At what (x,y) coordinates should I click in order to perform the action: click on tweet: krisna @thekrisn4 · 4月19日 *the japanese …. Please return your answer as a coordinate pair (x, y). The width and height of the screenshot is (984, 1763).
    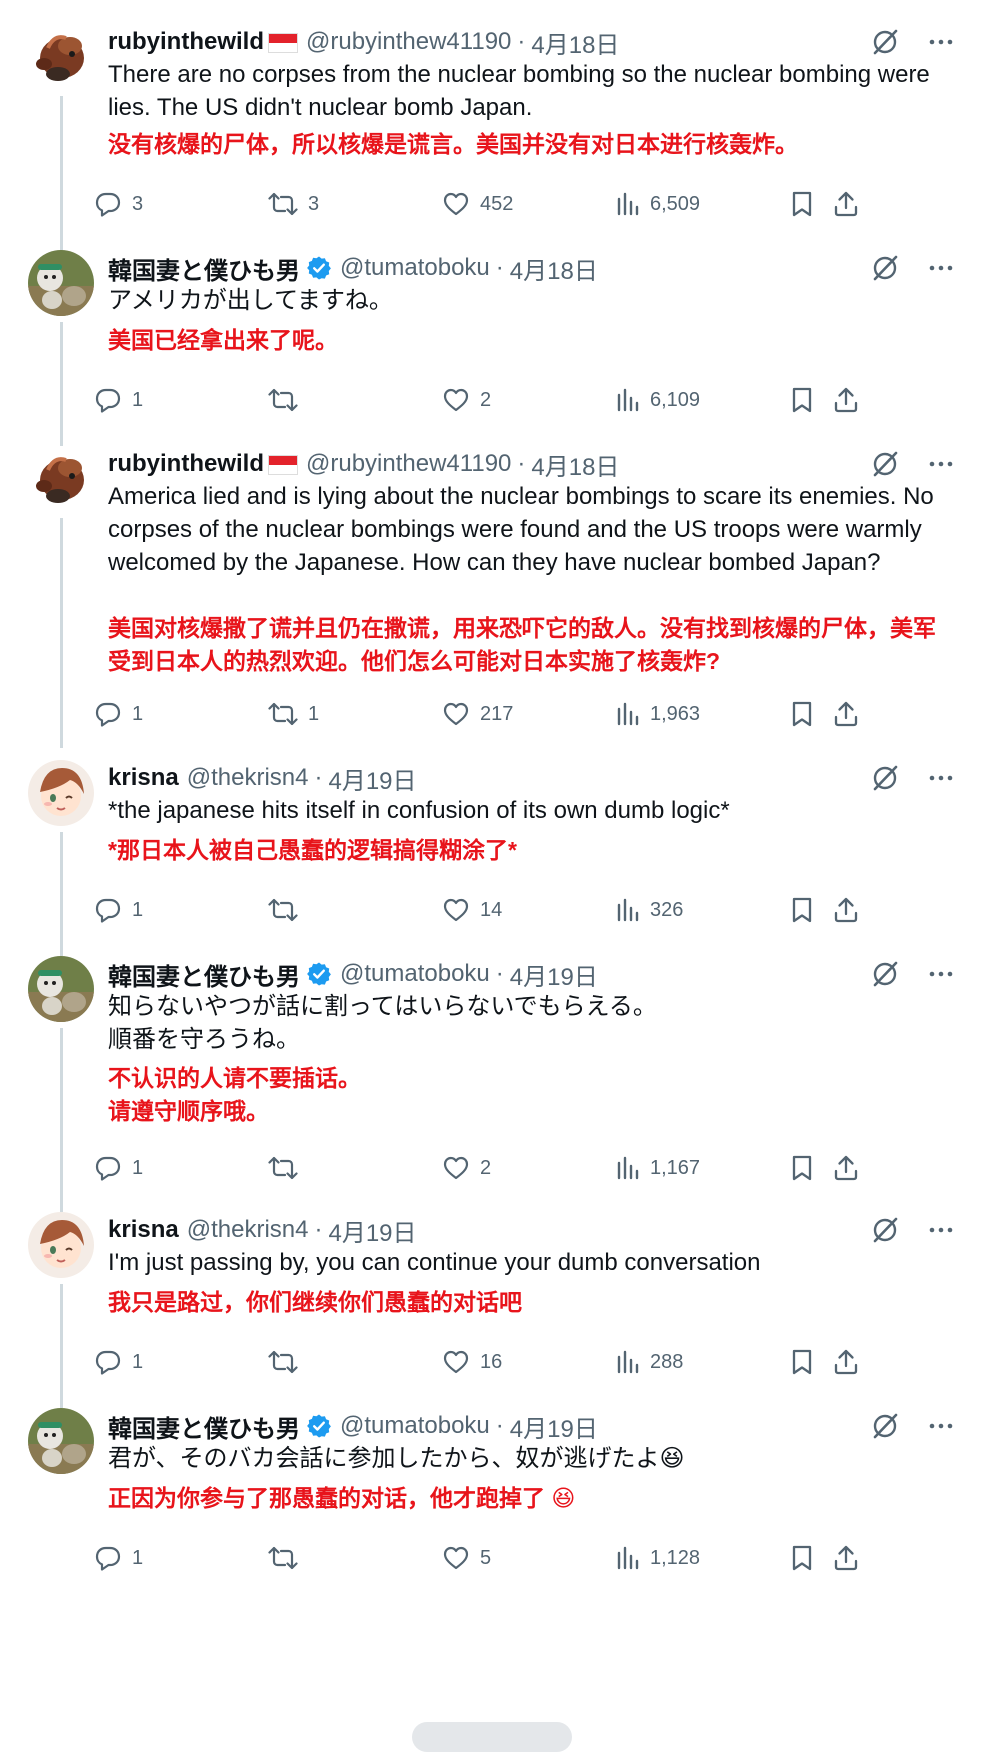
    Looking at the image, I should click on (492, 860).